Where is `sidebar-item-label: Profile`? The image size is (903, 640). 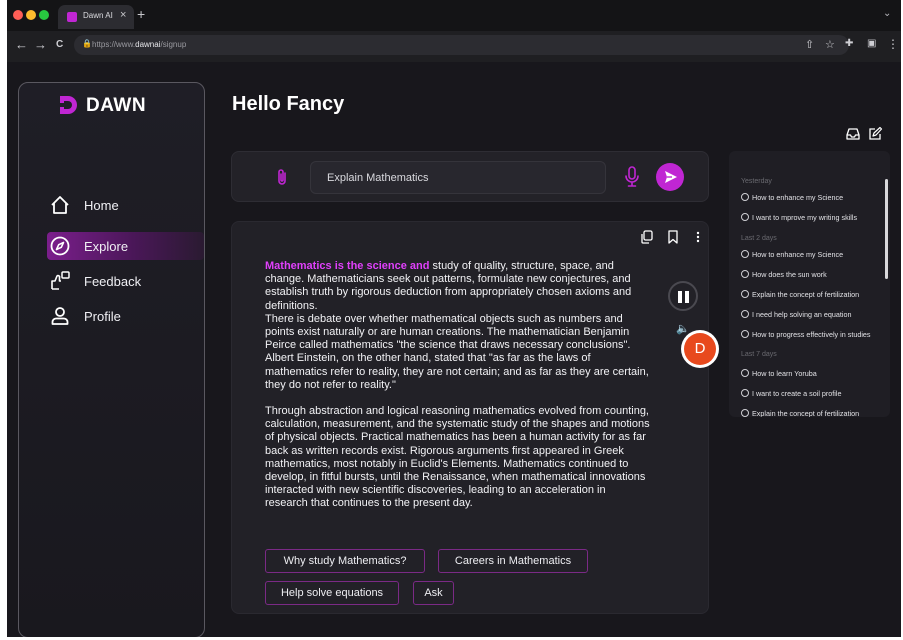 sidebar-item-label: Profile is located at coordinates (102, 316).